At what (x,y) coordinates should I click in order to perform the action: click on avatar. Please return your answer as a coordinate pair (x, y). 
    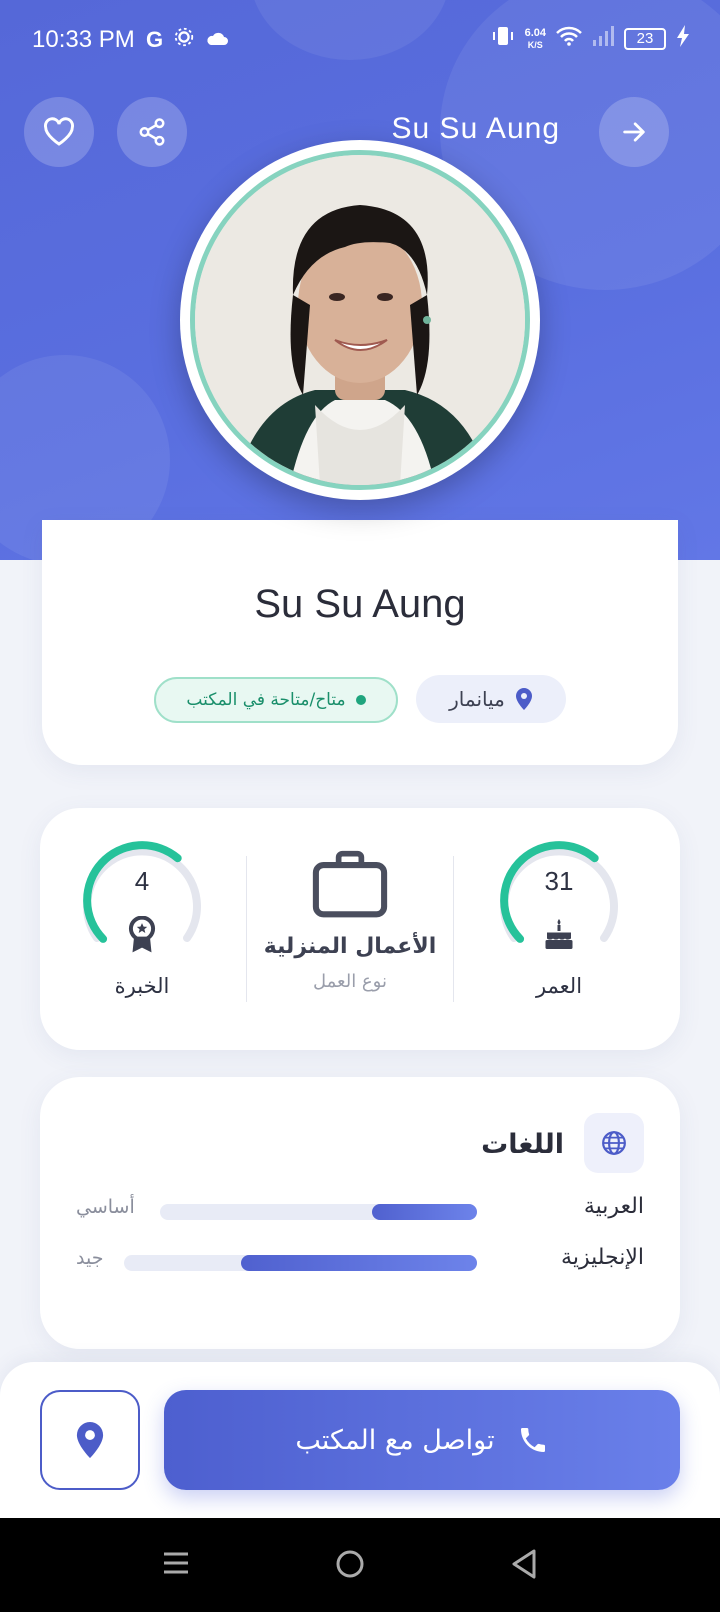
    Looking at the image, I should click on (360, 320).